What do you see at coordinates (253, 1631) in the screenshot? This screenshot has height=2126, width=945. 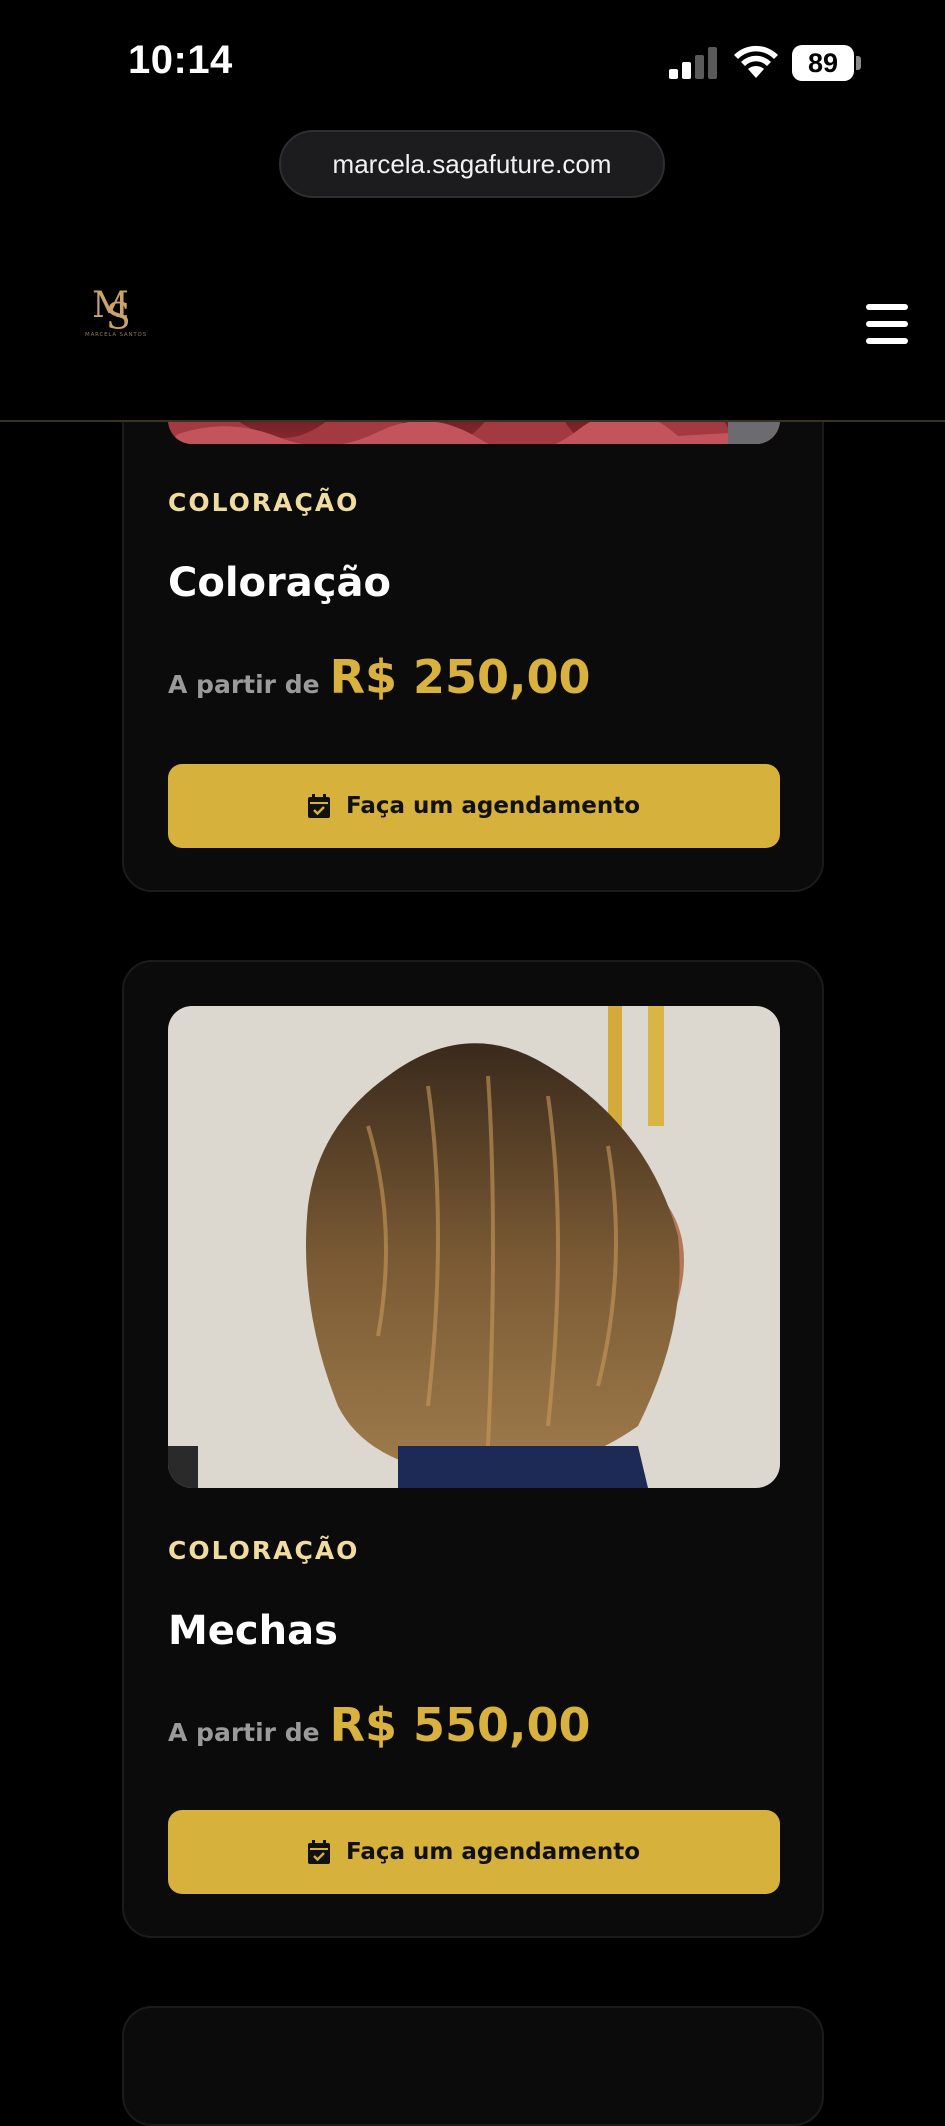 I see `service-title: Mechas` at bounding box center [253, 1631].